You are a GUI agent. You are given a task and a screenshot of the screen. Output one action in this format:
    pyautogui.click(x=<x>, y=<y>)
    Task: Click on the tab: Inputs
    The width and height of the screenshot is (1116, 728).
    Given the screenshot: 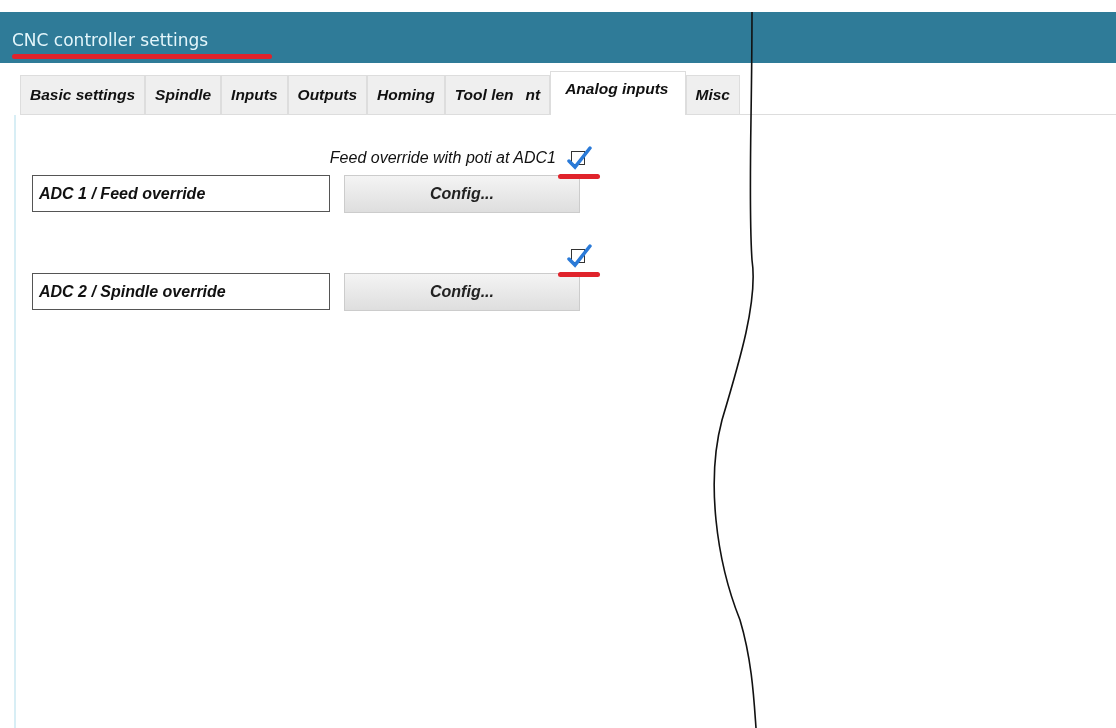 What is the action you would take?
    pyautogui.click(x=254, y=94)
    